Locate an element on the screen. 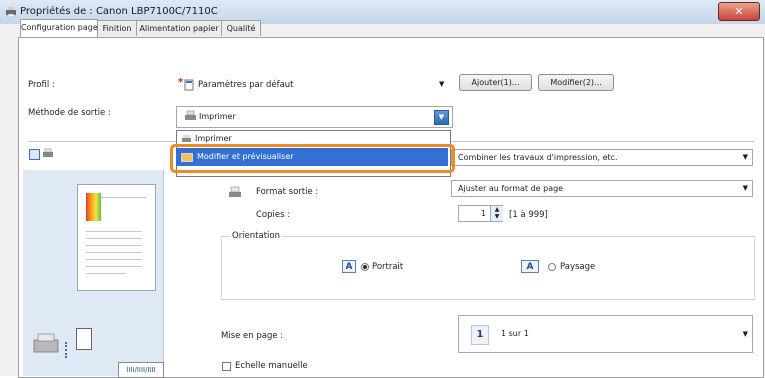  output-format-label: Format sortie : is located at coordinates (287, 192).